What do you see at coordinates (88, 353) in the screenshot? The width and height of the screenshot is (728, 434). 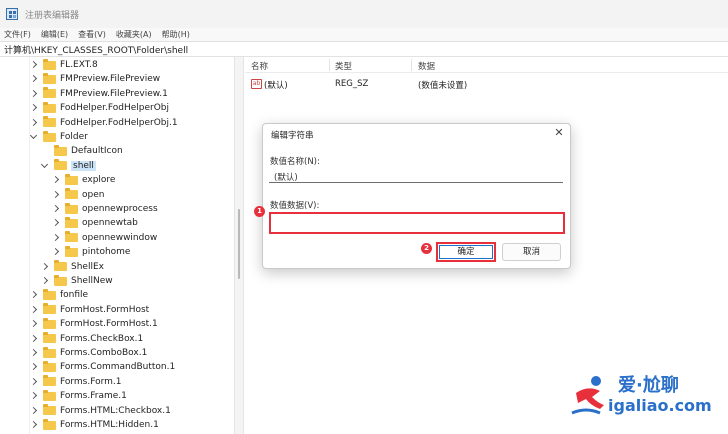 I see `tree-item: Forms.ComboBox.1` at bounding box center [88, 353].